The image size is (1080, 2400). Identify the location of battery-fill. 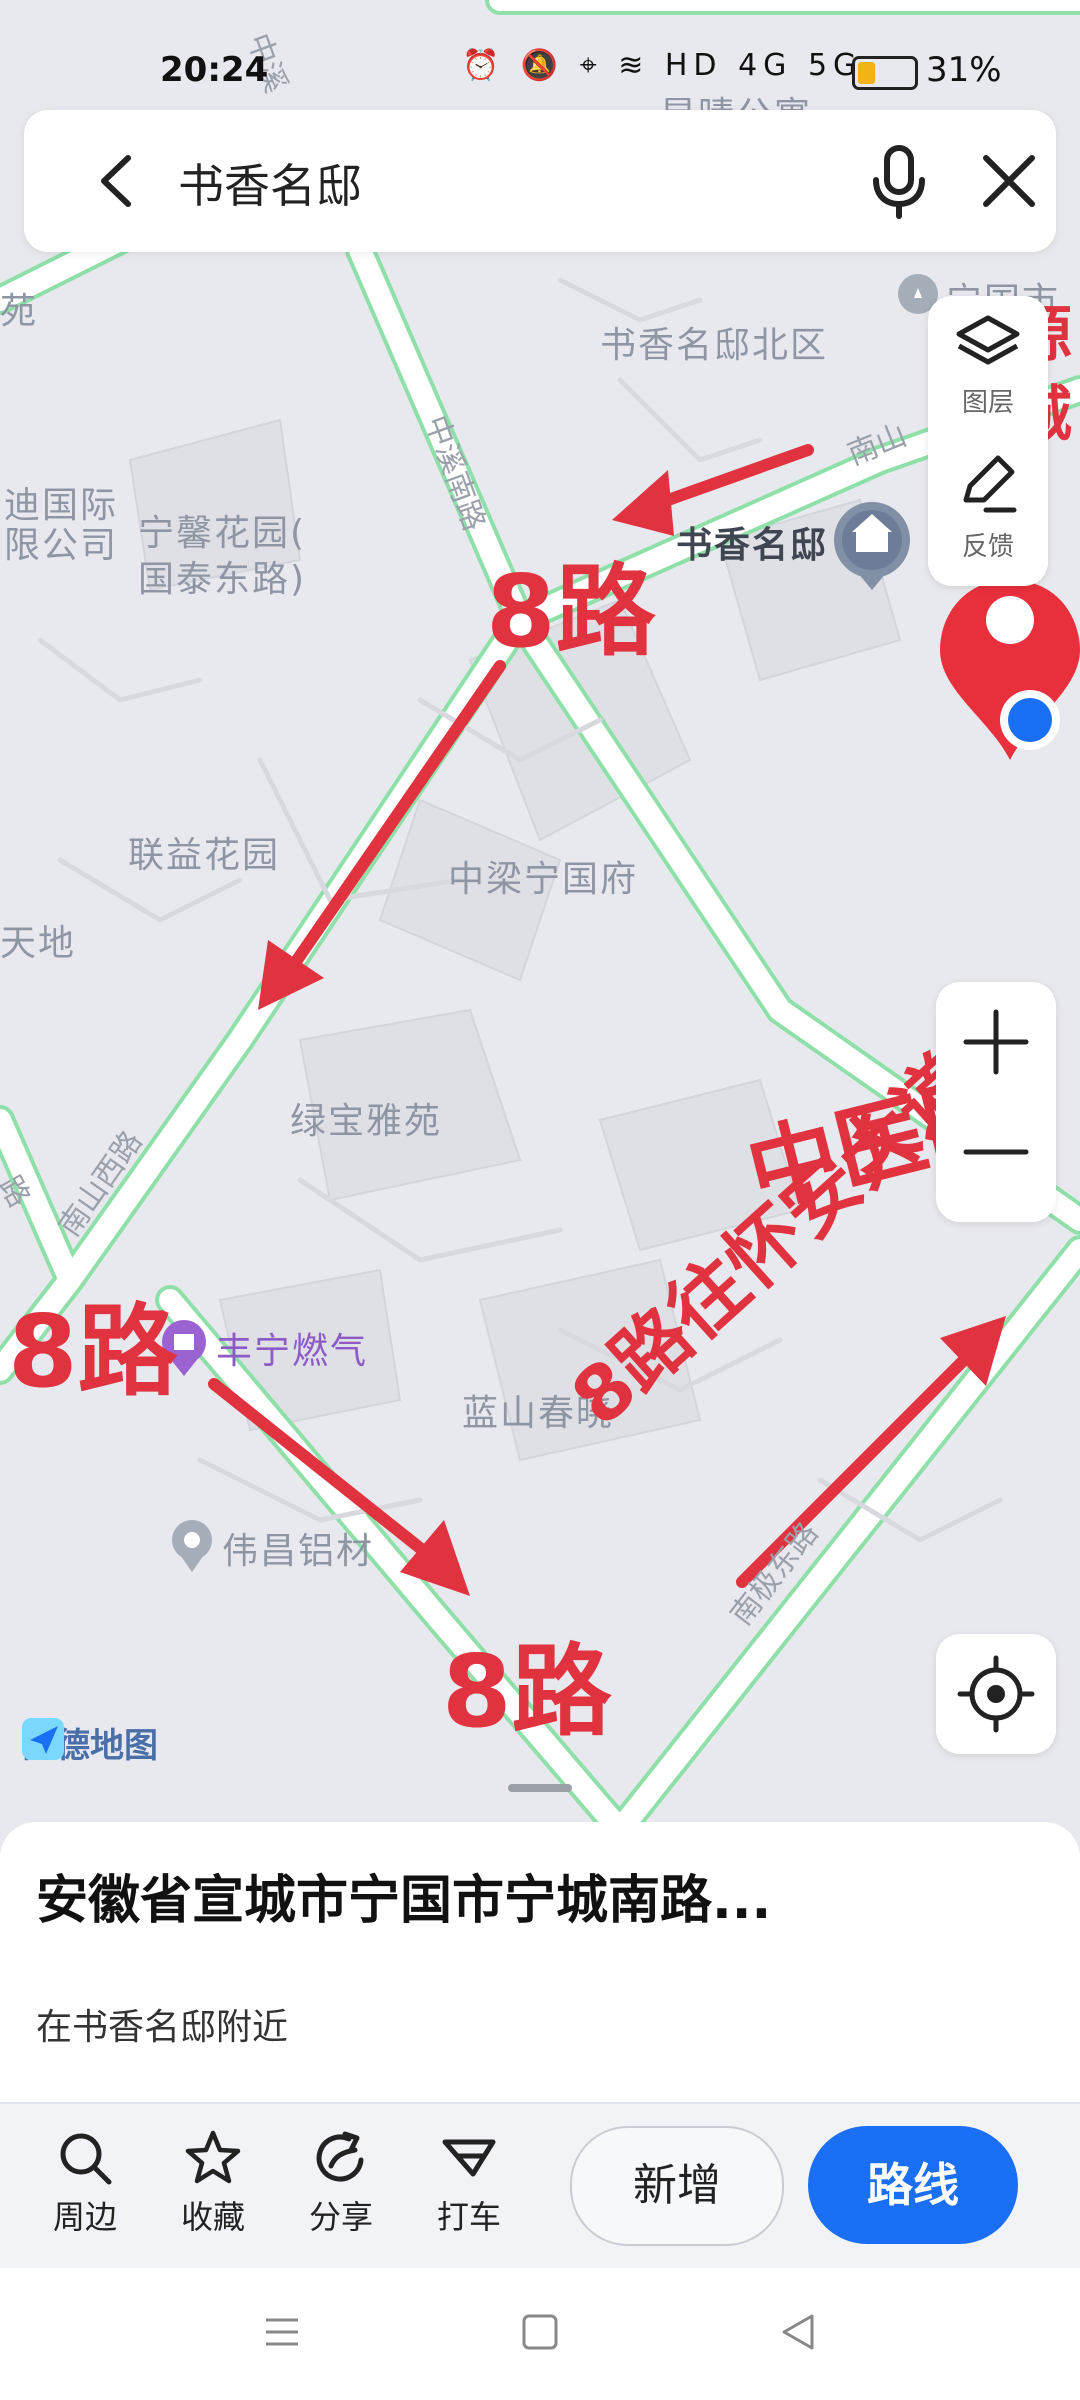
(866, 73).